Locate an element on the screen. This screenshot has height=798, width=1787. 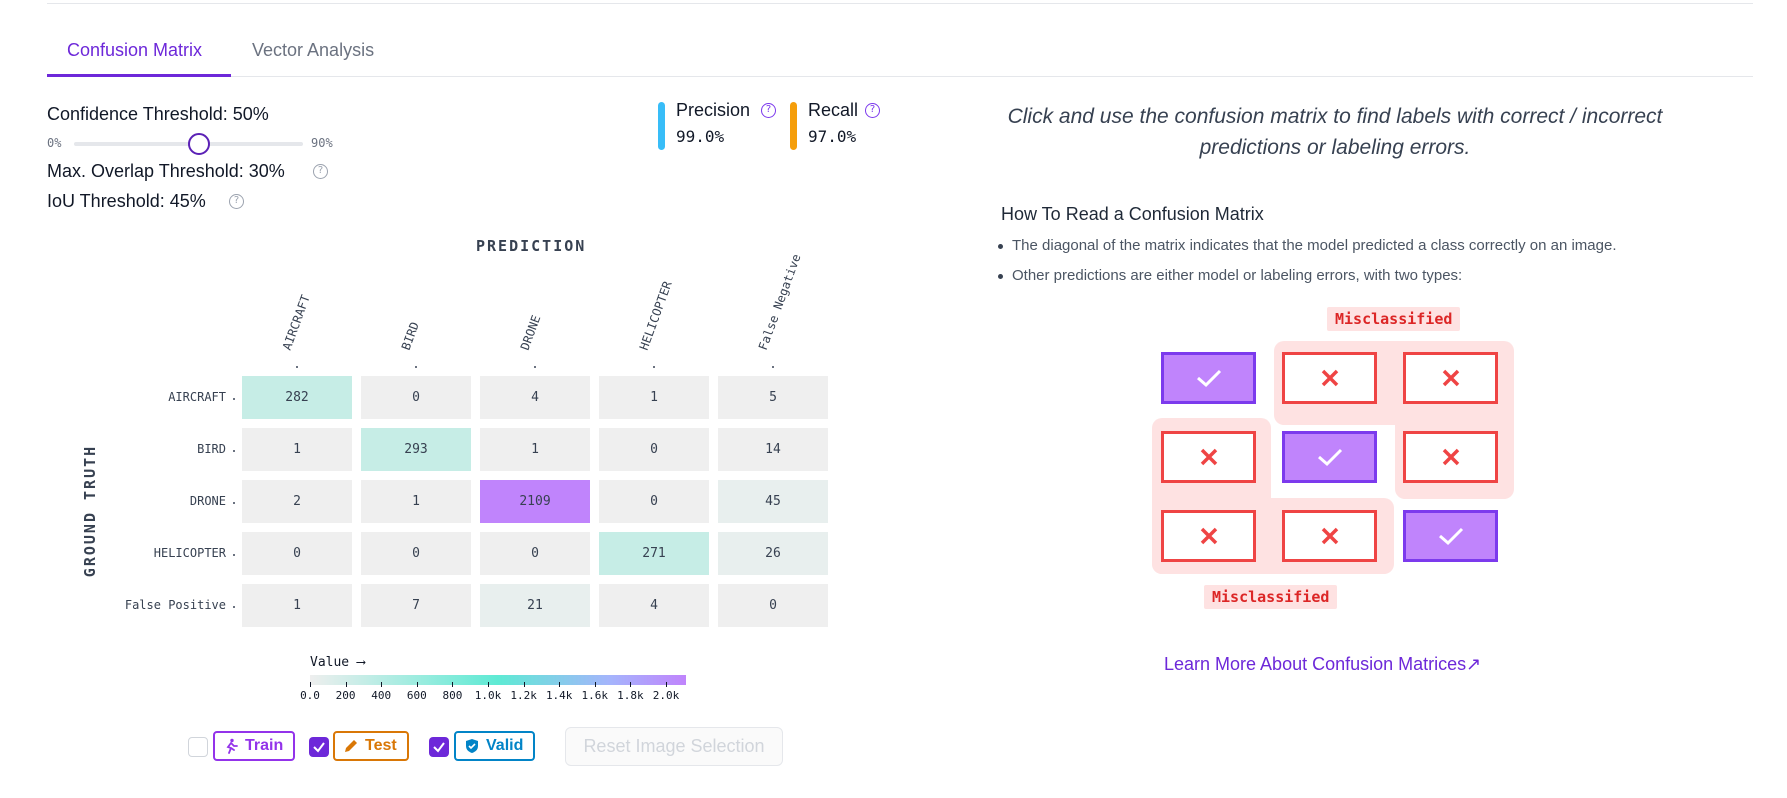
matrix-cell: 271 is located at coordinates (654, 553).